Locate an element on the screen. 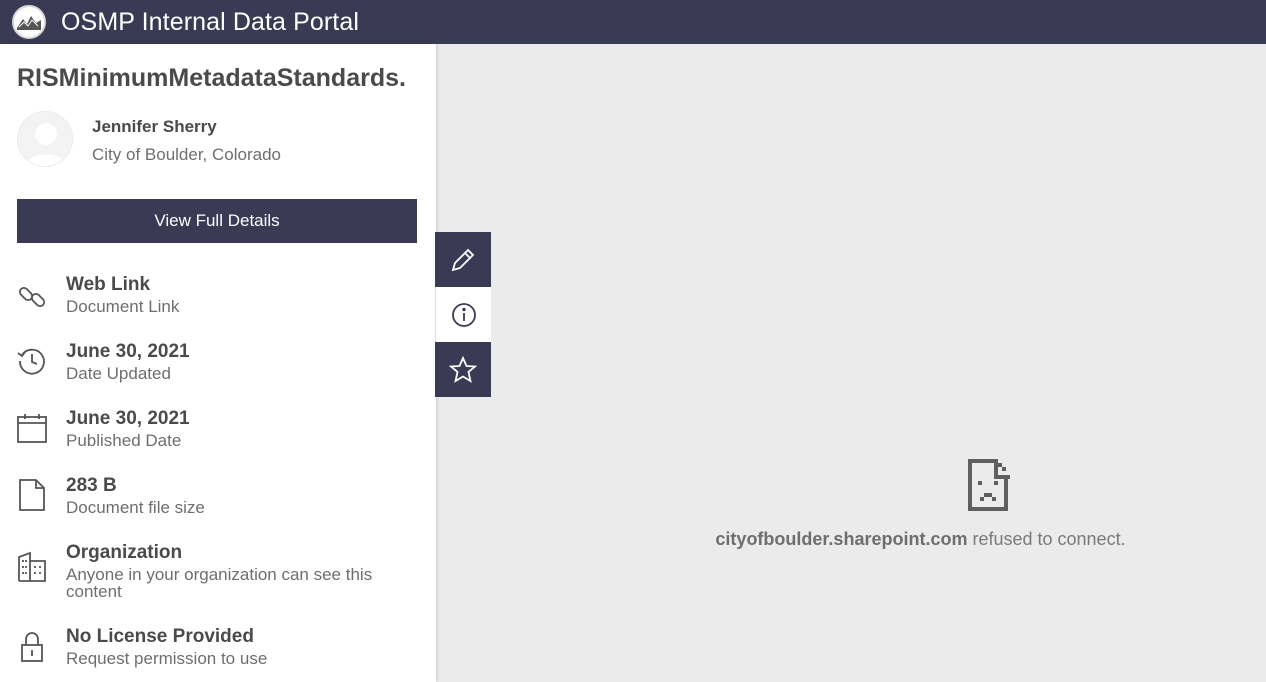 This screenshot has width=1266, height=682. info-main: No License Provided is located at coordinates (160, 636).